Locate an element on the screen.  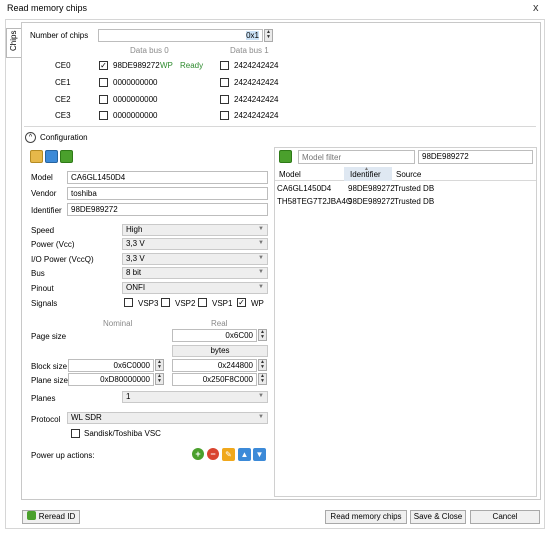
ce3-label: CE3 is located at coordinates (63, 115).